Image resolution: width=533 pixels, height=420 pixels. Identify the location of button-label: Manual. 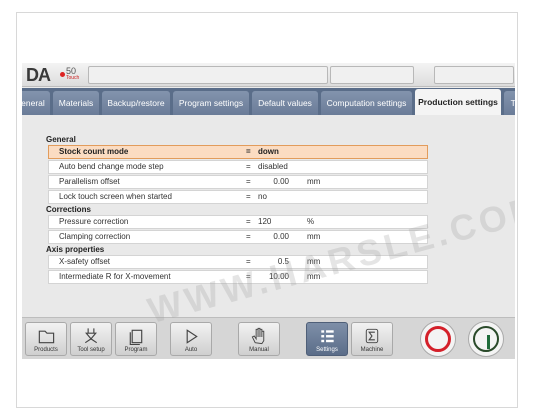
(259, 350).